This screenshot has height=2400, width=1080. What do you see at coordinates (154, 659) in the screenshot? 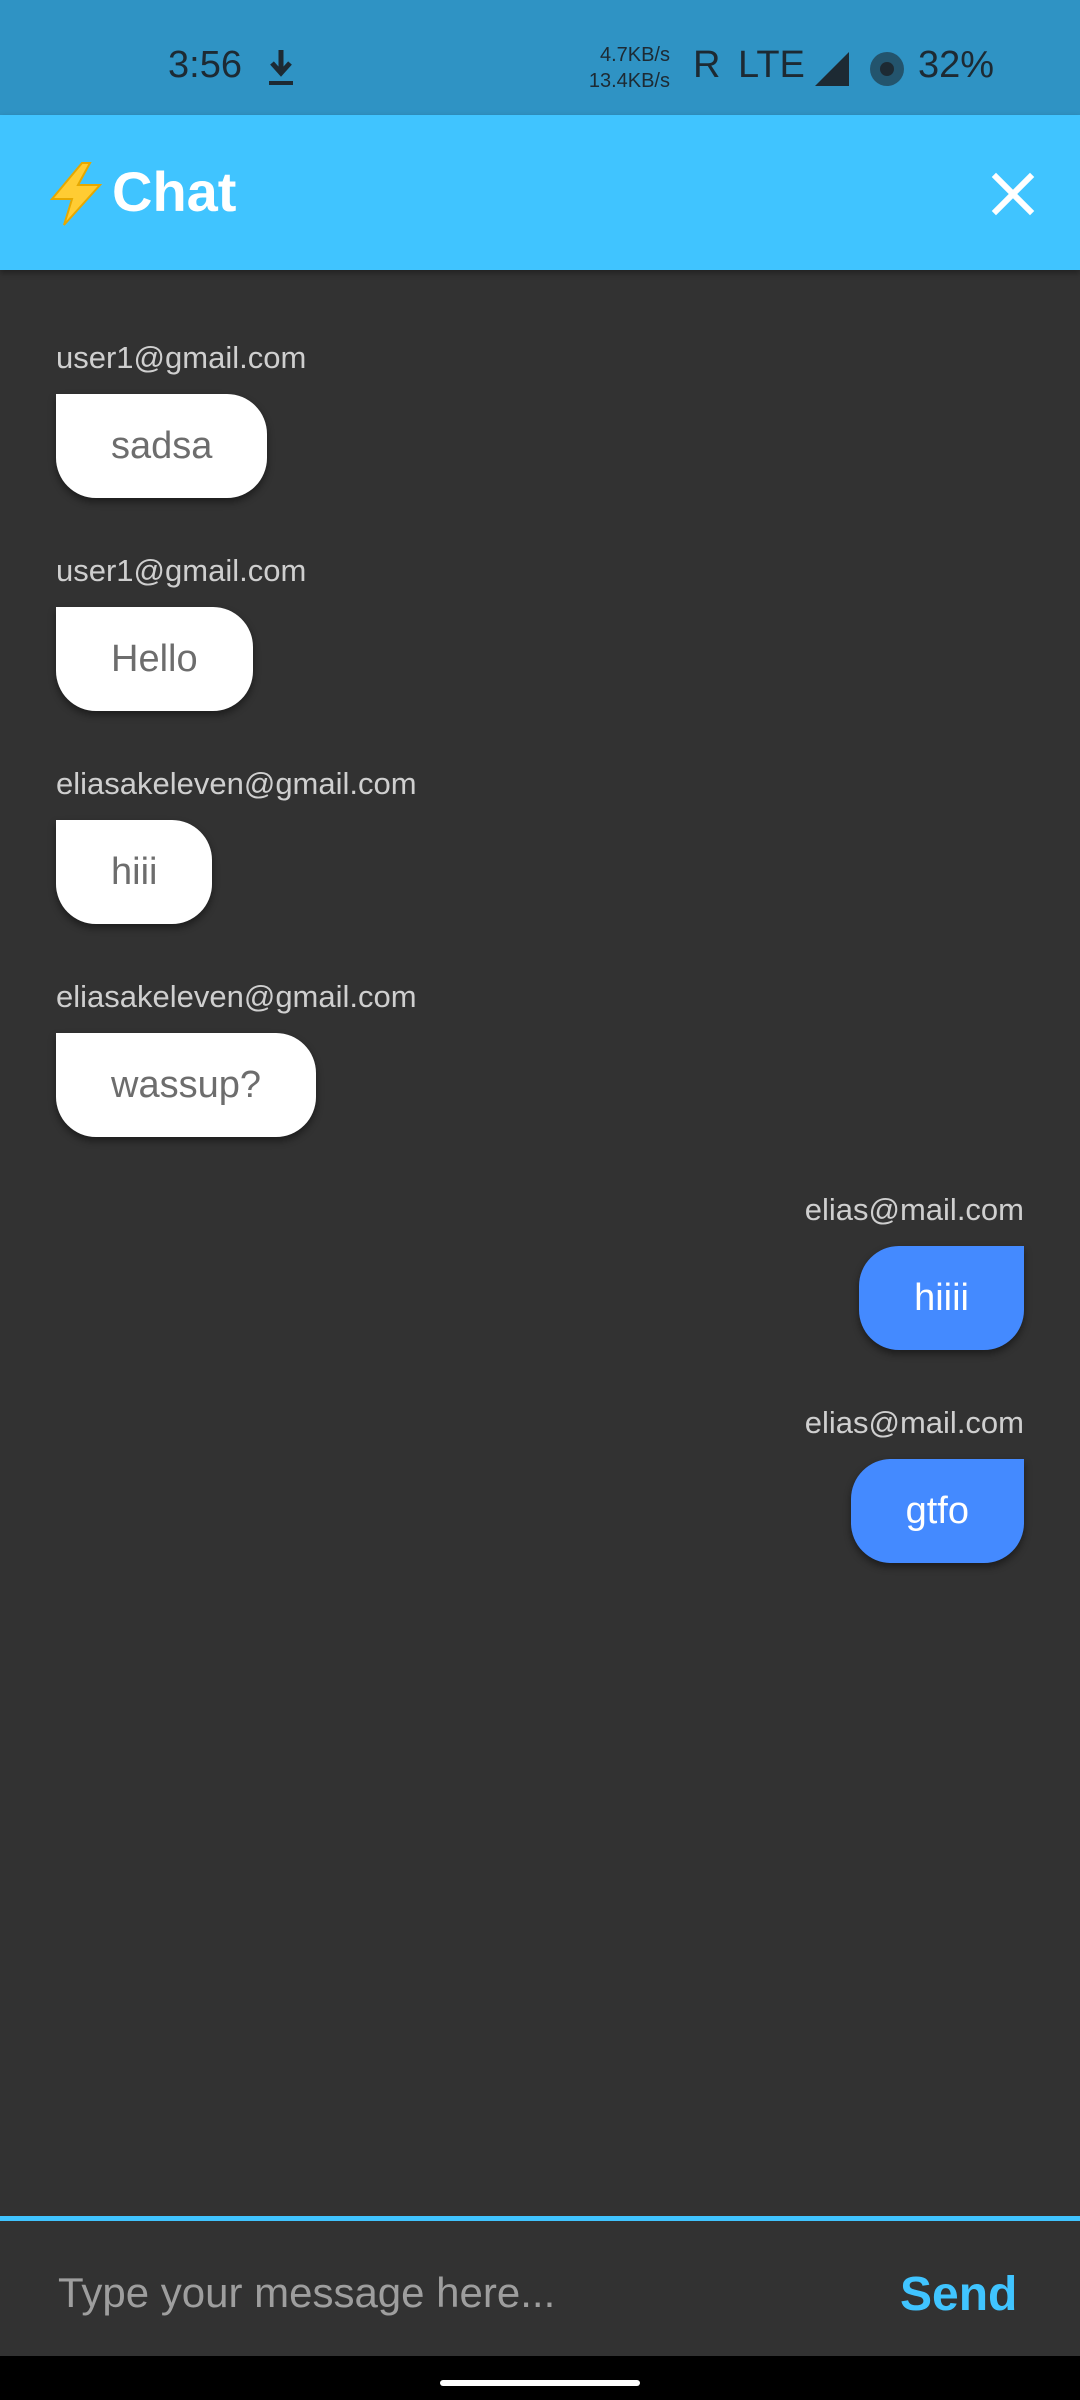
I see `message-bubble: Hello` at bounding box center [154, 659].